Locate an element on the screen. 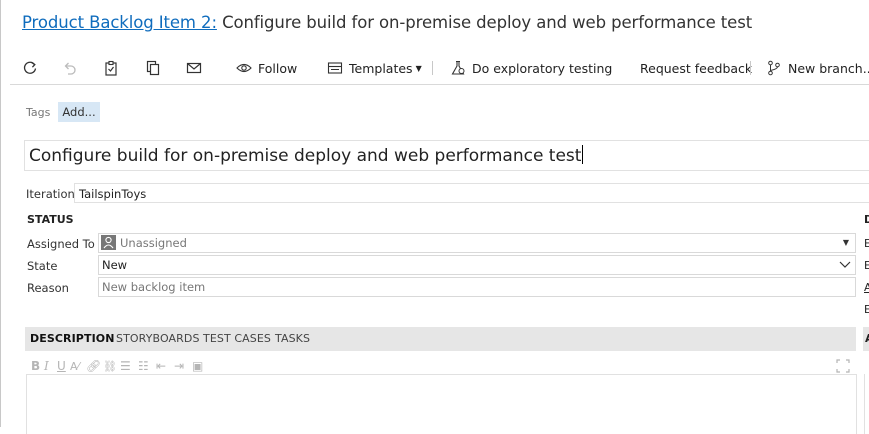 This screenshot has height=434, width=869. state-value: New is located at coordinates (115, 265).